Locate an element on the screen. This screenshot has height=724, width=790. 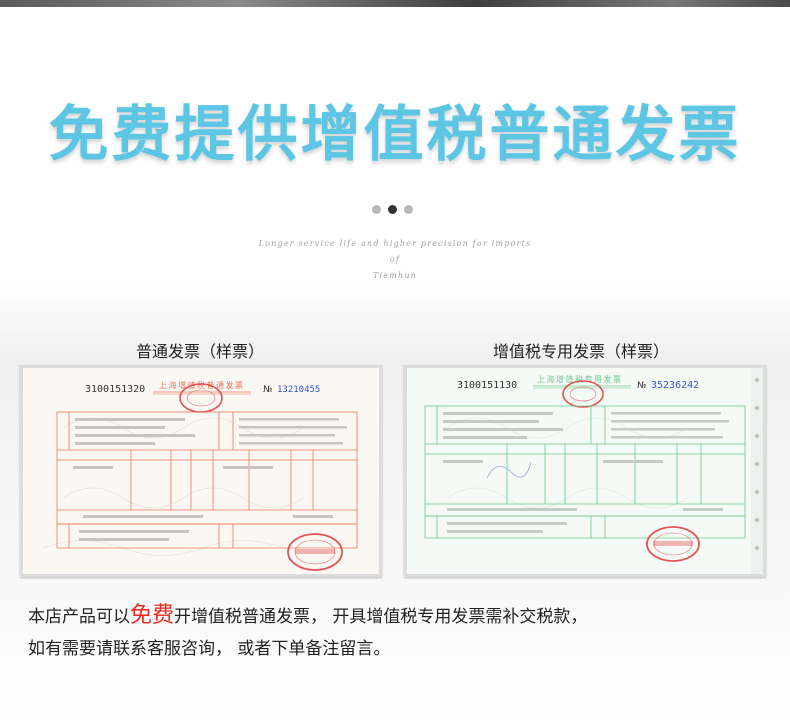
special-invoice-number: 35236242 is located at coordinates (675, 385).